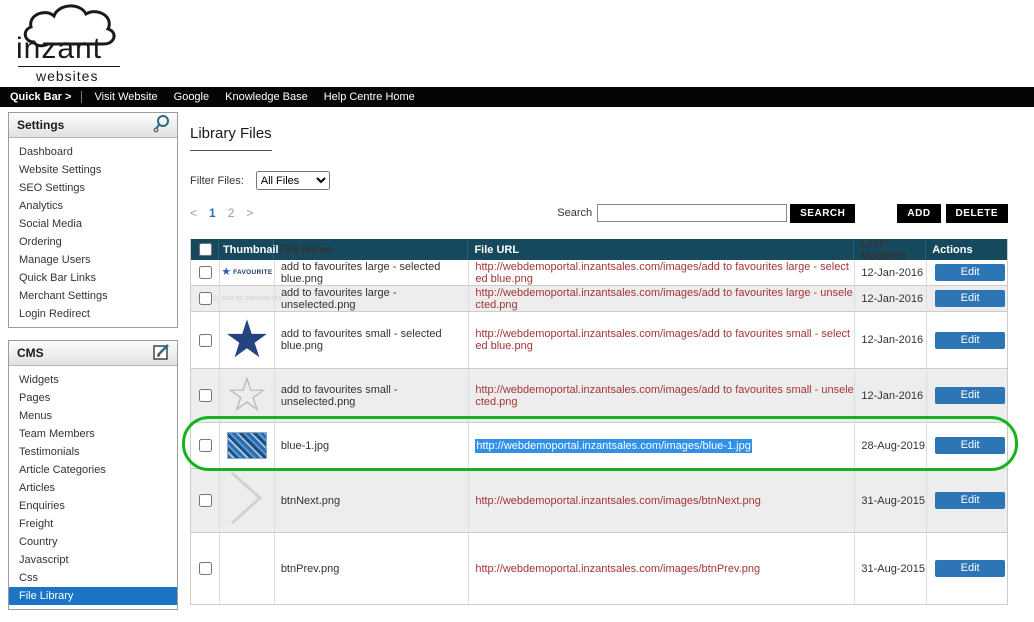 The width and height of the screenshot is (1034, 622). Describe the element at coordinates (59, 48) in the screenshot. I see `logo-brand-text: inzant` at that location.